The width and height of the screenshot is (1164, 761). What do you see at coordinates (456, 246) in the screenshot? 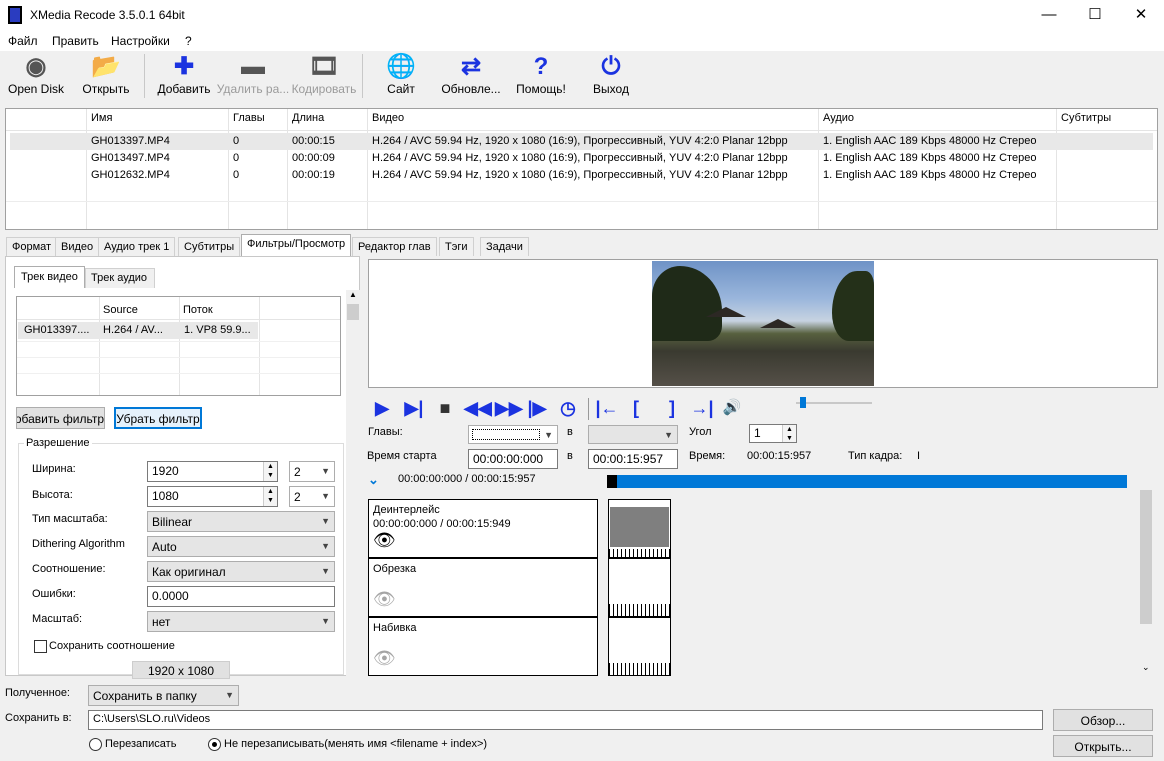
I see `tab-tags: Тэги` at bounding box center [456, 246].